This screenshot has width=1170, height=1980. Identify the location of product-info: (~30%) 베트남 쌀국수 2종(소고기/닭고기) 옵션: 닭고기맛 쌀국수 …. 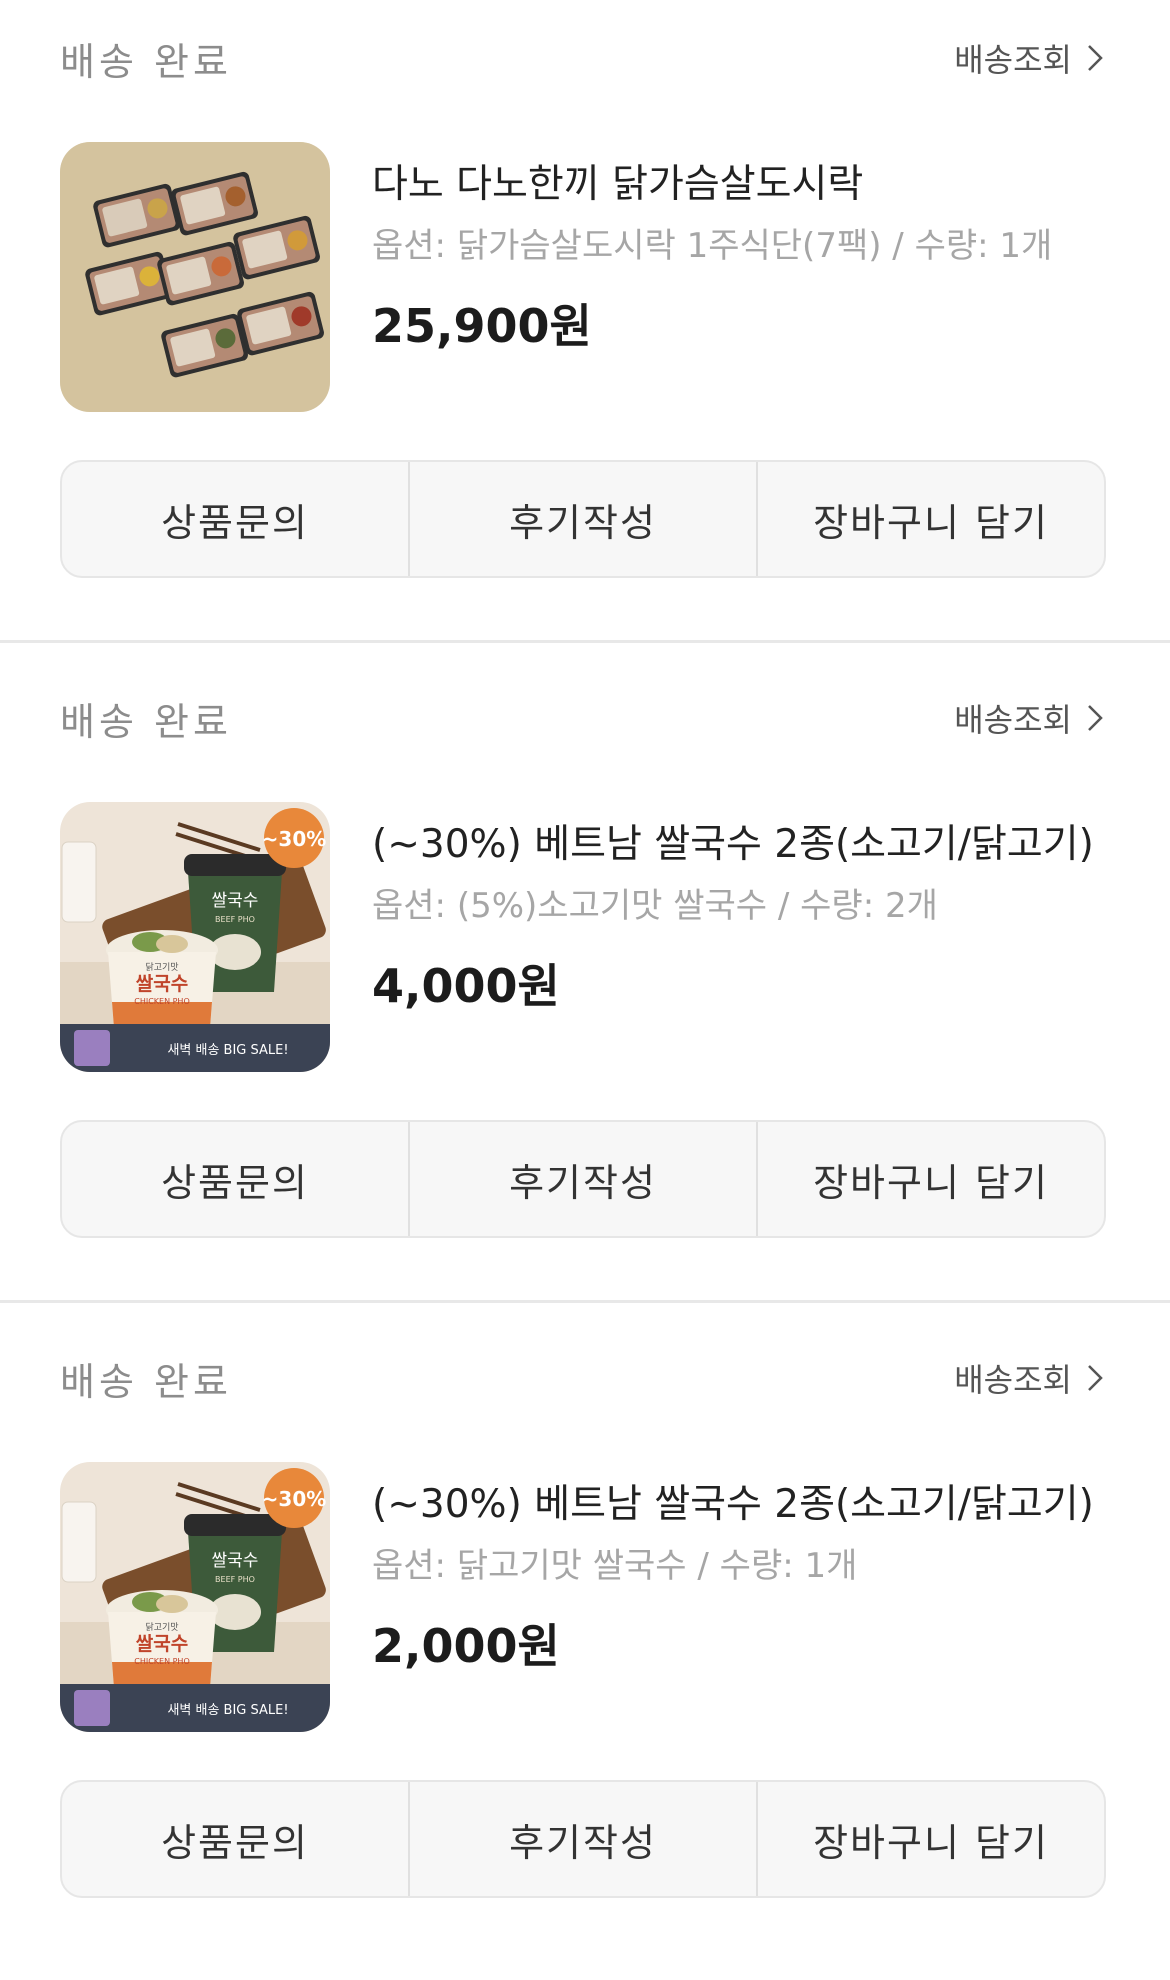
(741, 1578).